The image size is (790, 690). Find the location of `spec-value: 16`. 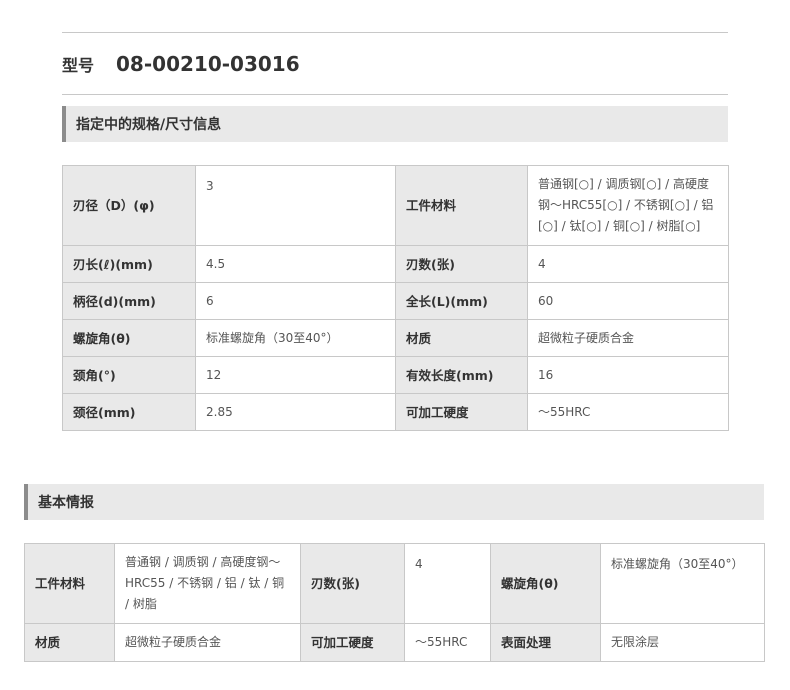

spec-value: 16 is located at coordinates (628, 375).